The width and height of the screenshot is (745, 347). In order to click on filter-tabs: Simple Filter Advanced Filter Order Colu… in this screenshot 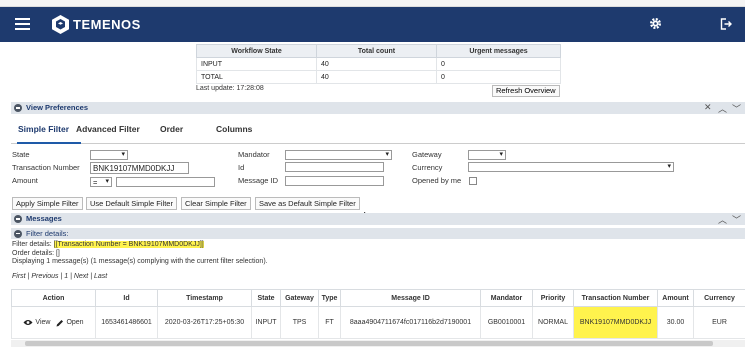, I will do `click(378, 132)`.